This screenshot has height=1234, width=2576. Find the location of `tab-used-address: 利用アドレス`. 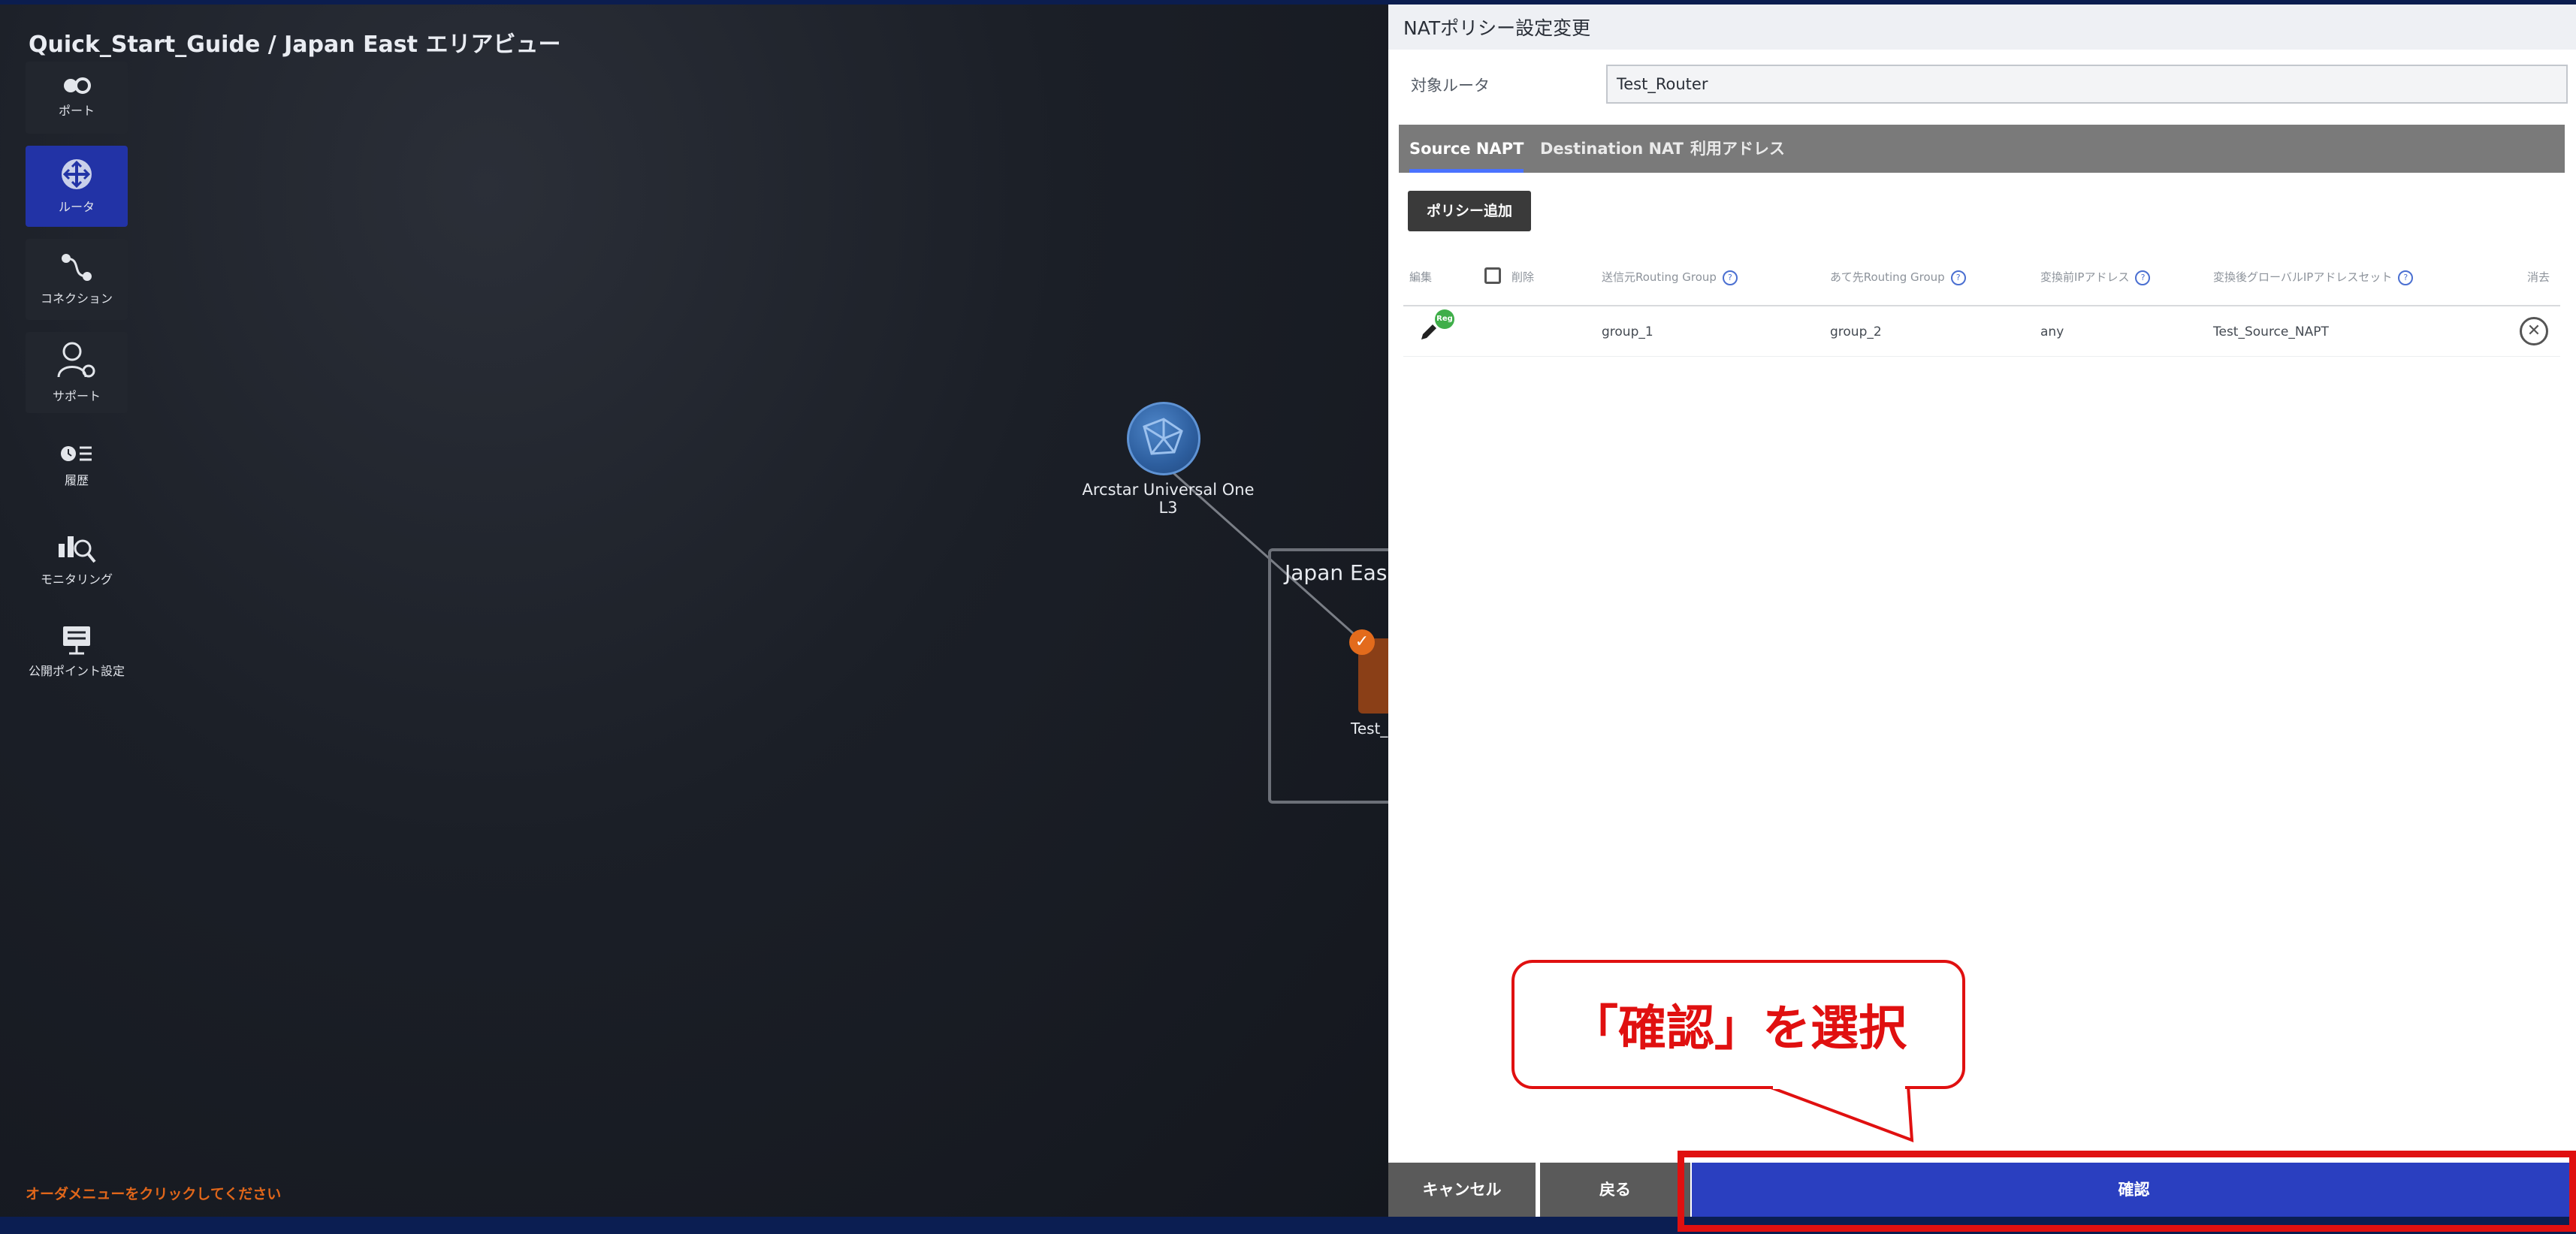

tab-used-address: 利用アドレス is located at coordinates (1737, 149).